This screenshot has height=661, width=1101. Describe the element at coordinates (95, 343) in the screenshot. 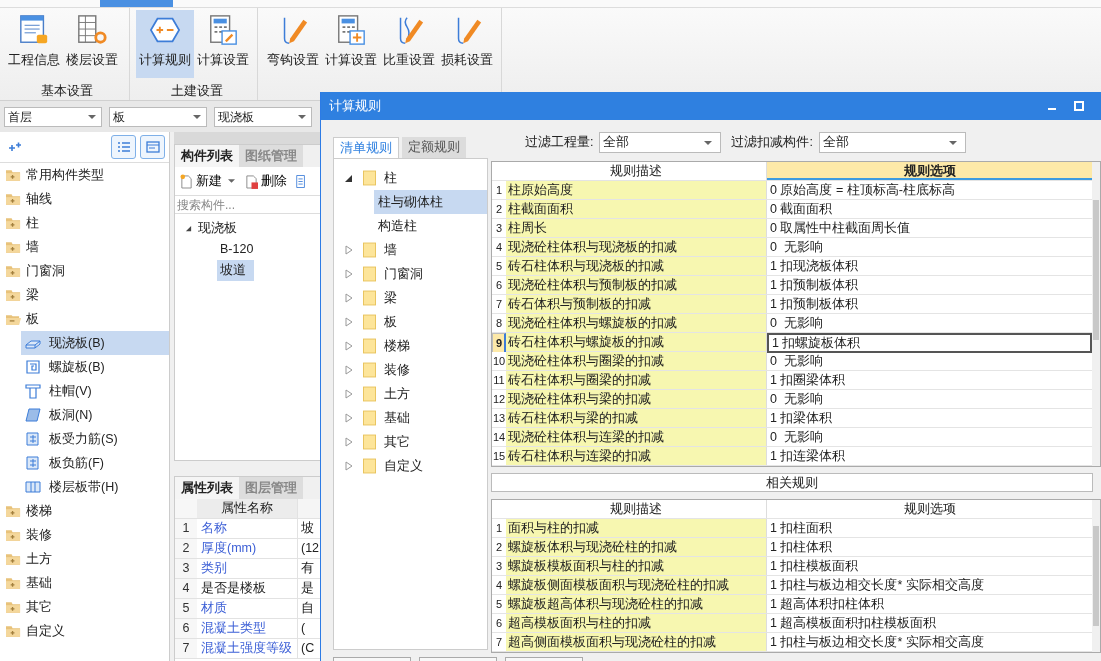

I see `tree-item: 现浇板(B)` at that location.